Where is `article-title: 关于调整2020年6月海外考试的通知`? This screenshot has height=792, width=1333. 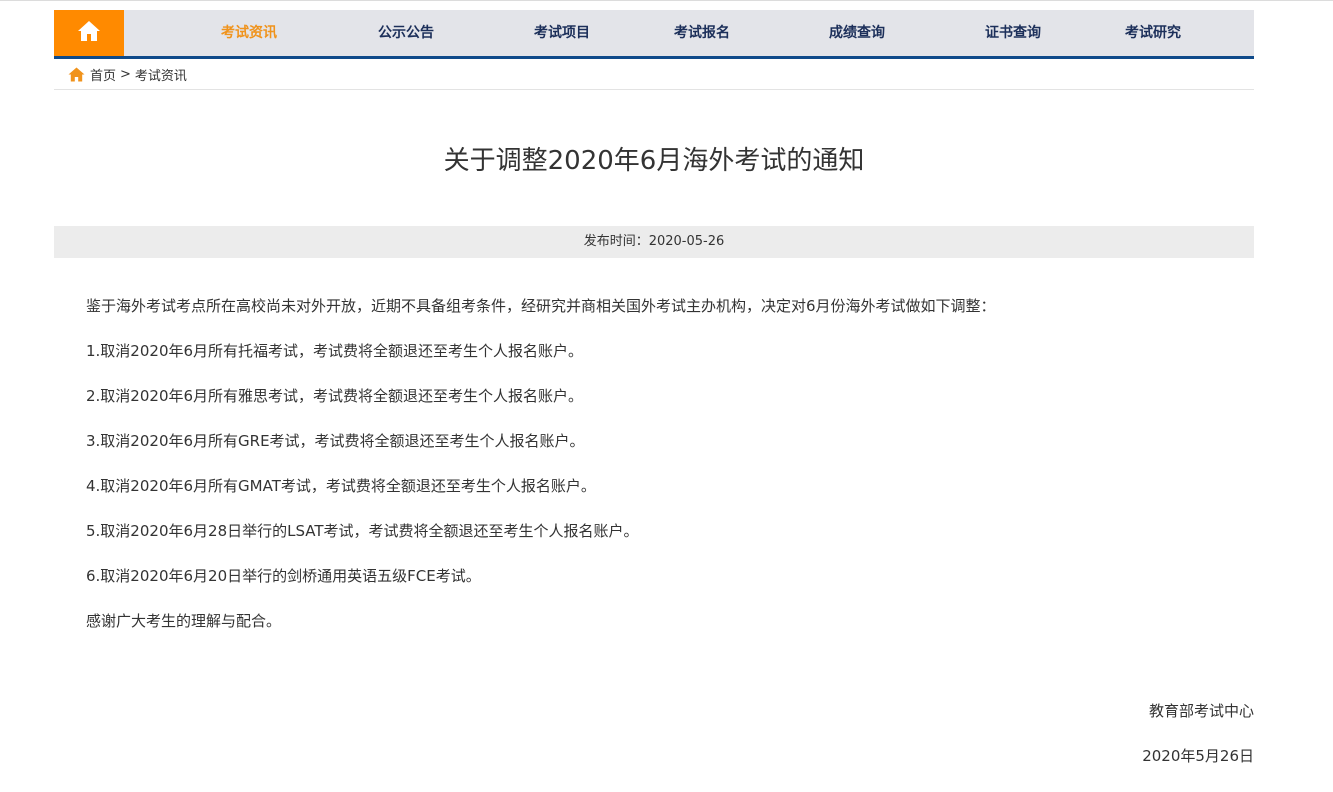 article-title: 关于调整2020年6月海外考试的通知 is located at coordinates (654, 161).